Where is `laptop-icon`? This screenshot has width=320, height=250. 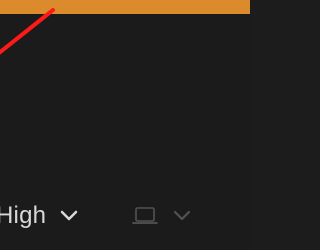 laptop-icon is located at coordinates (145, 216).